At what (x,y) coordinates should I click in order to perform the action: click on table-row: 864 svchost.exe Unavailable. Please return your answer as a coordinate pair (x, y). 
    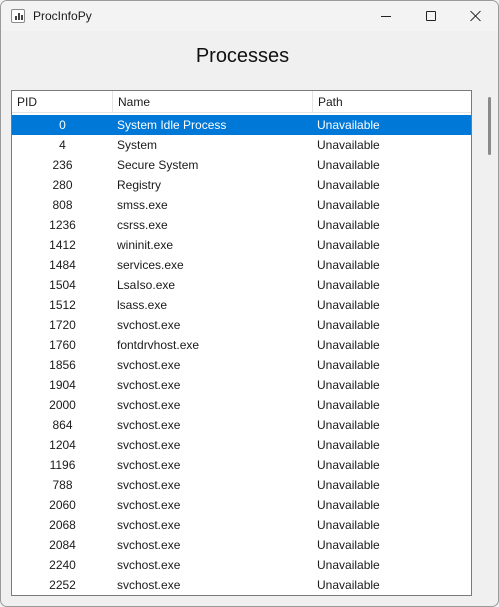
    Looking at the image, I should click on (241, 425).